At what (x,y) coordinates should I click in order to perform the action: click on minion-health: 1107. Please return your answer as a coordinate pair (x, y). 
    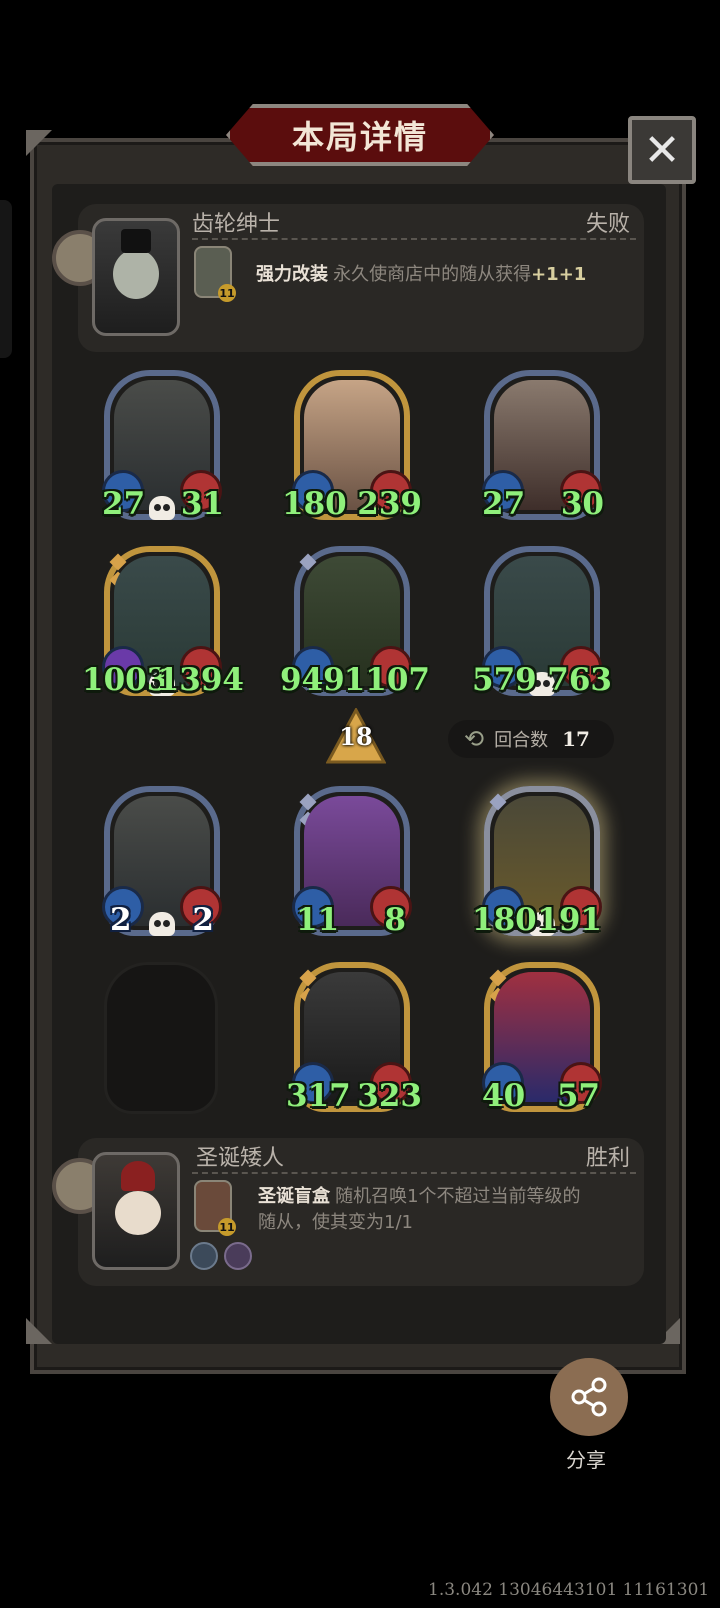
    Looking at the image, I should click on (386, 680).